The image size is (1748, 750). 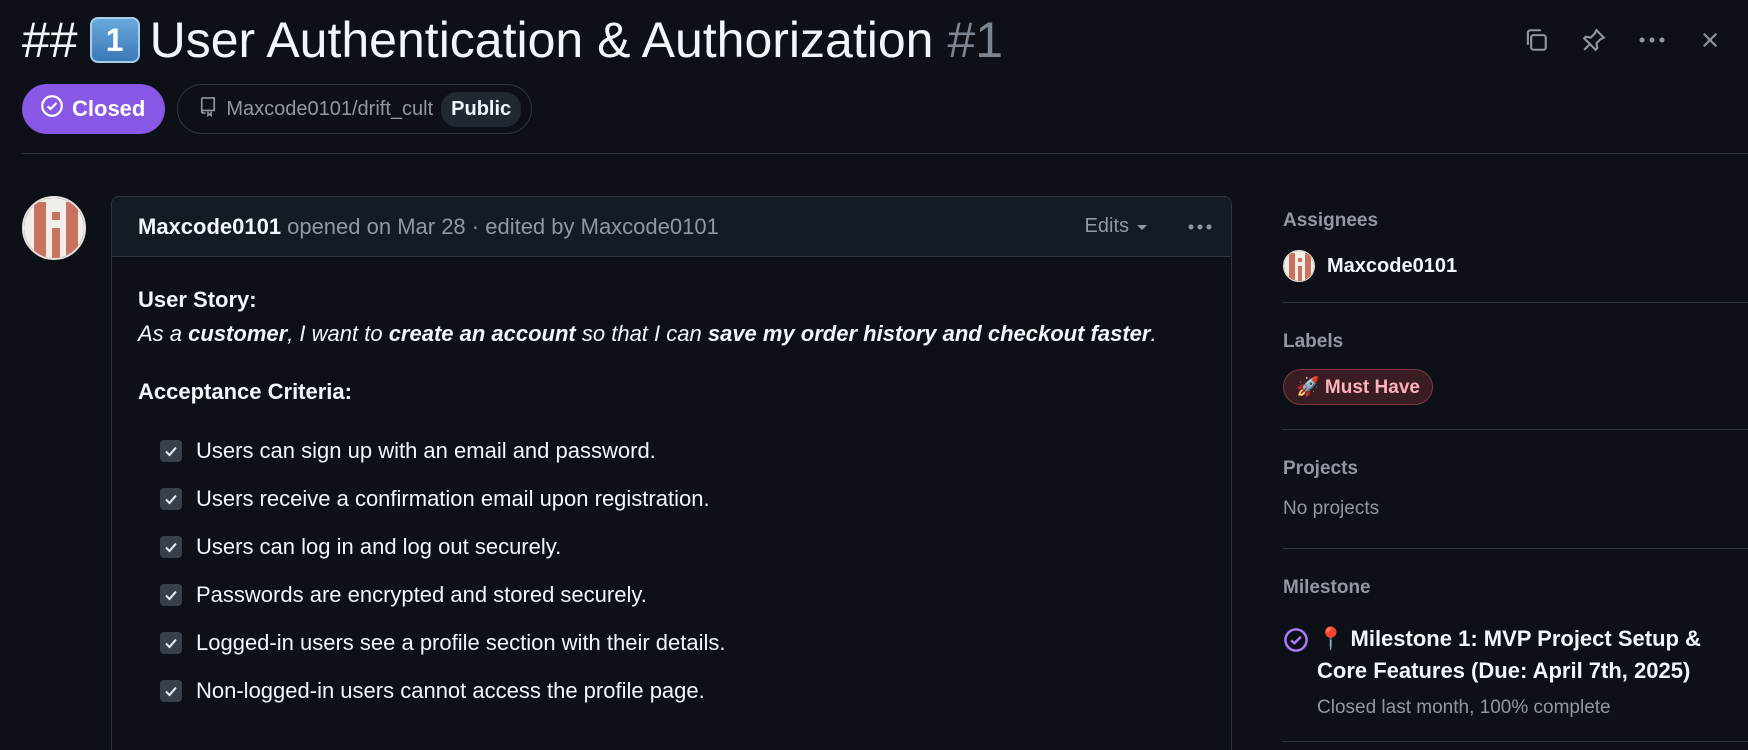 What do you see at coordinates (1200, 227) in the screenshot?
I see `comment-options-icon` at bounding box center [1200, 227].